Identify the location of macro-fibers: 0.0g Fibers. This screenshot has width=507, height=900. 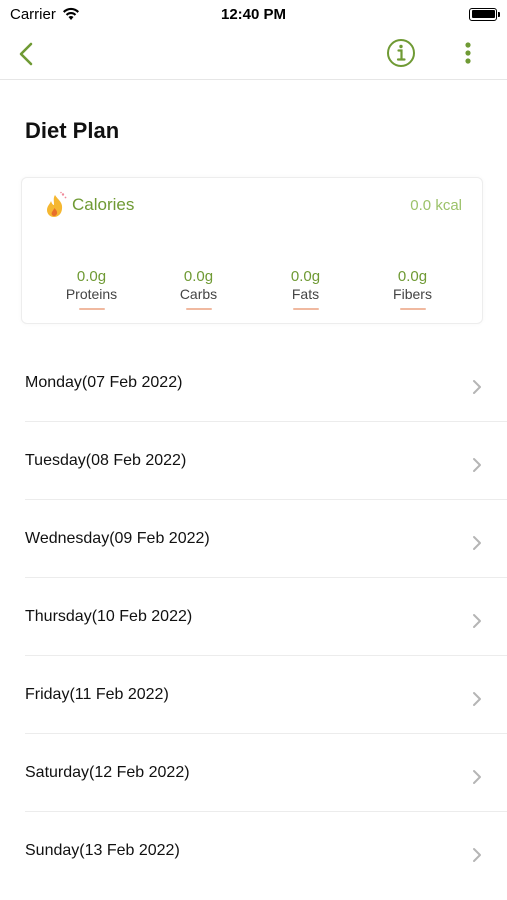
(413, 289).